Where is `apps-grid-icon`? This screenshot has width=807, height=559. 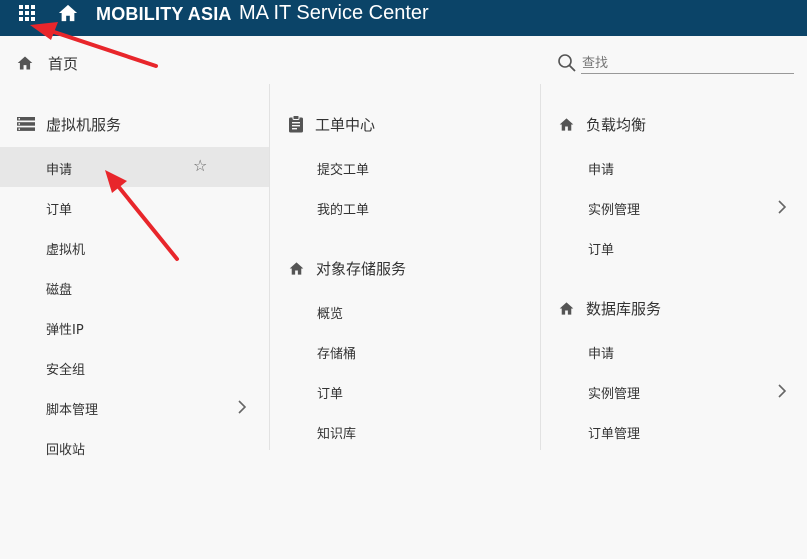 apps-grid-icon is located at coordinates (28, 13).